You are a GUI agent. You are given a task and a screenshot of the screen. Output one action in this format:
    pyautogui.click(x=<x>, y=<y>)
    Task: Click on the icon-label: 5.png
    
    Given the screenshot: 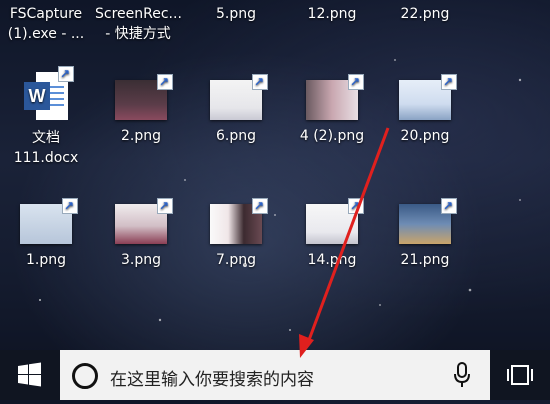 What is the action you would take?
    pyautogui.click(x=235, y=14)
    